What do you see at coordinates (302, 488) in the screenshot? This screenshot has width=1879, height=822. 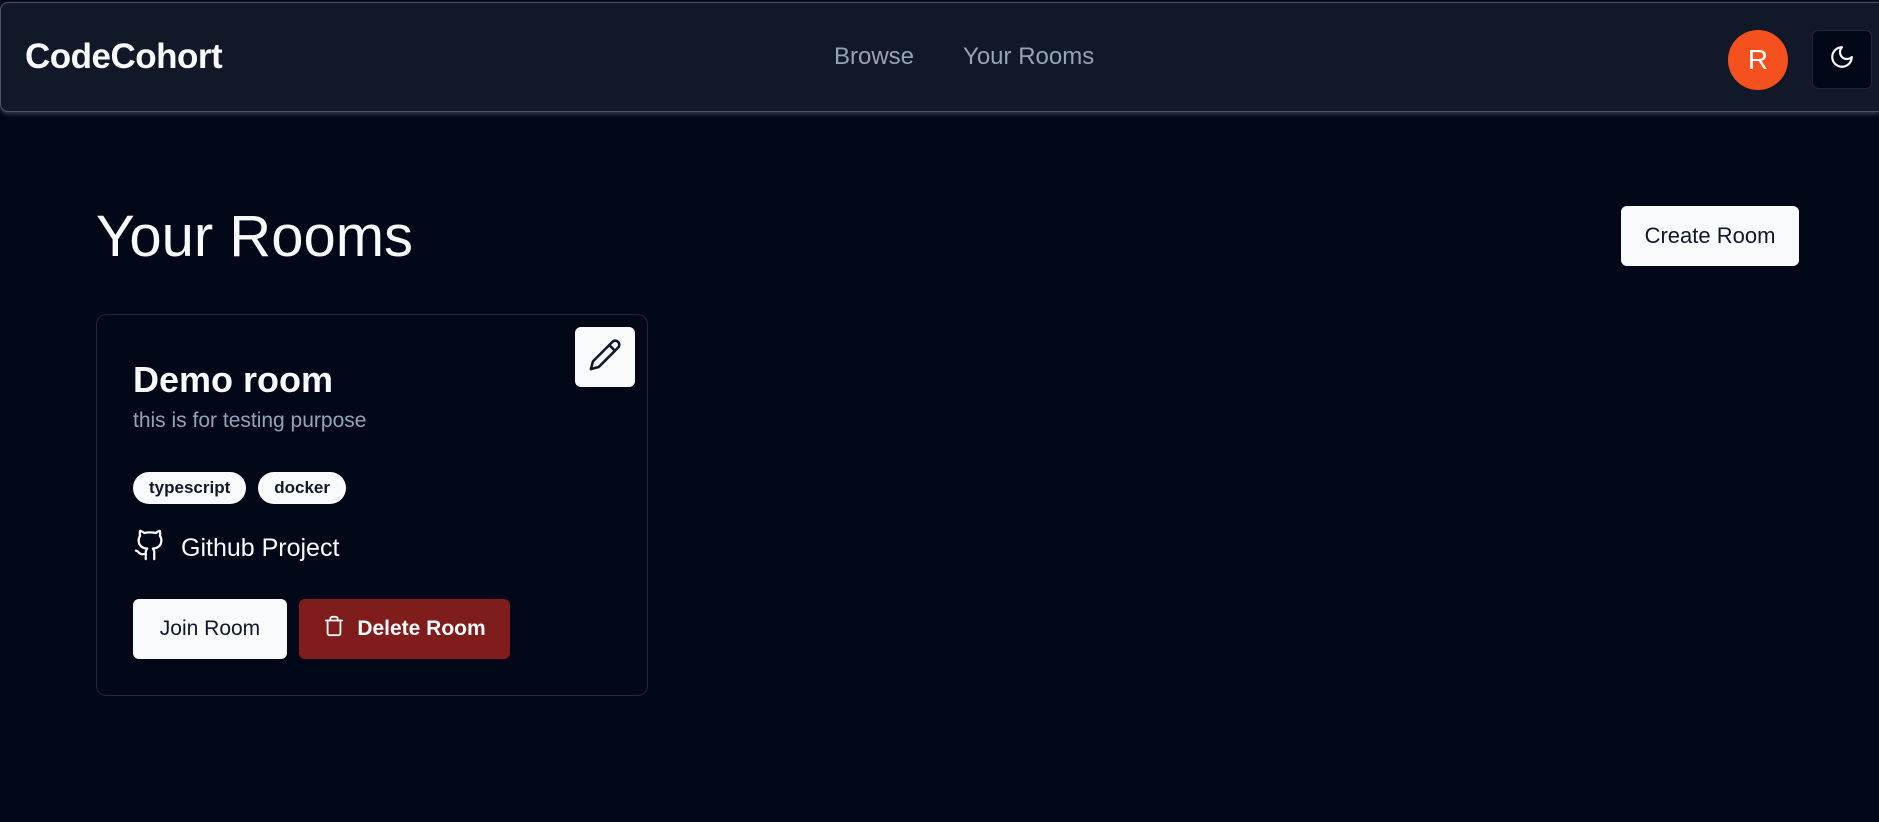 I see `tag-badge: docker` at bounding box center [302, 488].